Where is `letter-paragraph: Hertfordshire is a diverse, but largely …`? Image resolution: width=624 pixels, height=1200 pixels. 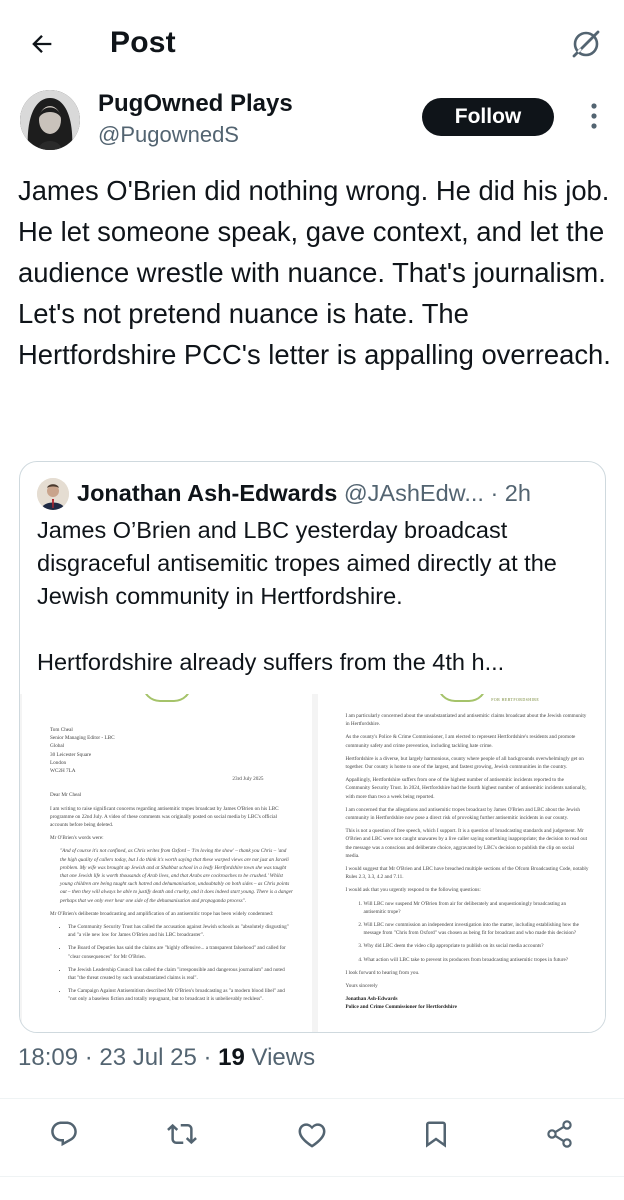
letter-paragraph: Hertfordshire is a diverse, but largely … is located at coordinates (464, 763).